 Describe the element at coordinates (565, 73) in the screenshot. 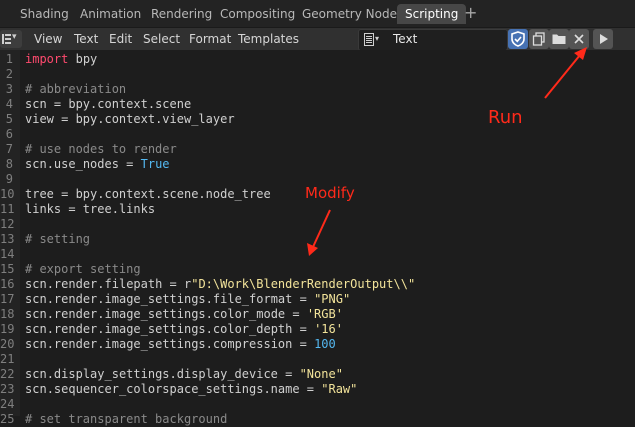

I see `run-arrow` at that location.